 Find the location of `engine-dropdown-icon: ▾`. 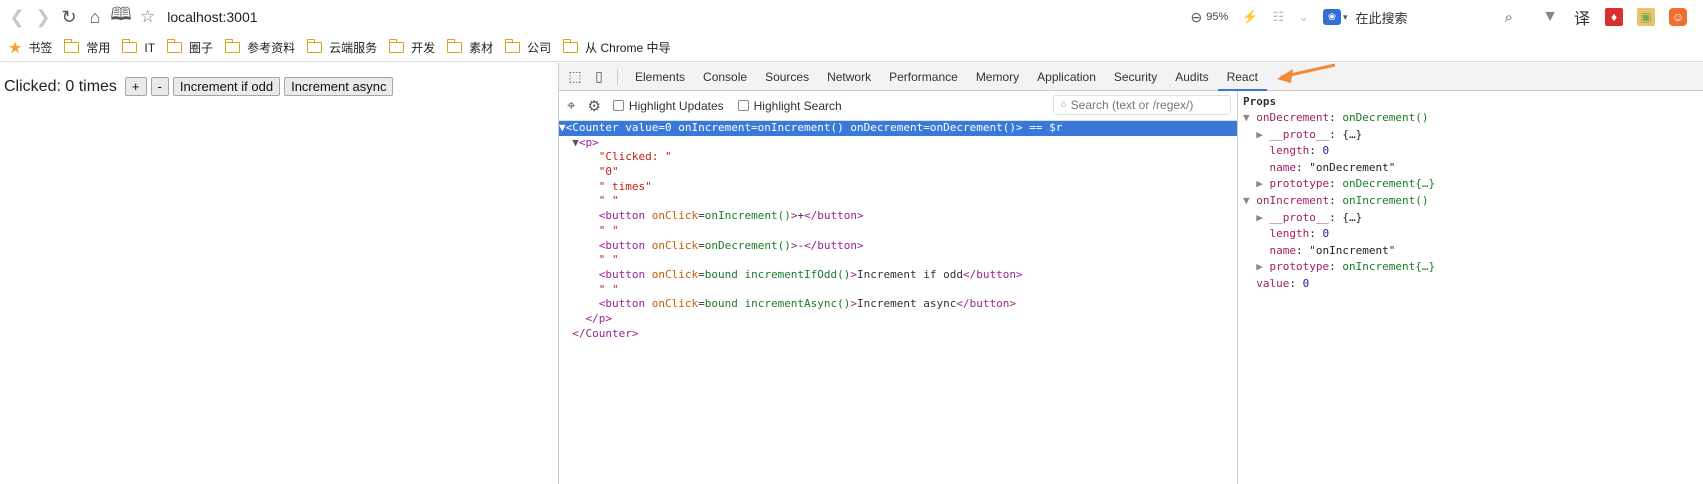

engine-dropdown-icon: ▾ is located at coordinates (1345, 17).